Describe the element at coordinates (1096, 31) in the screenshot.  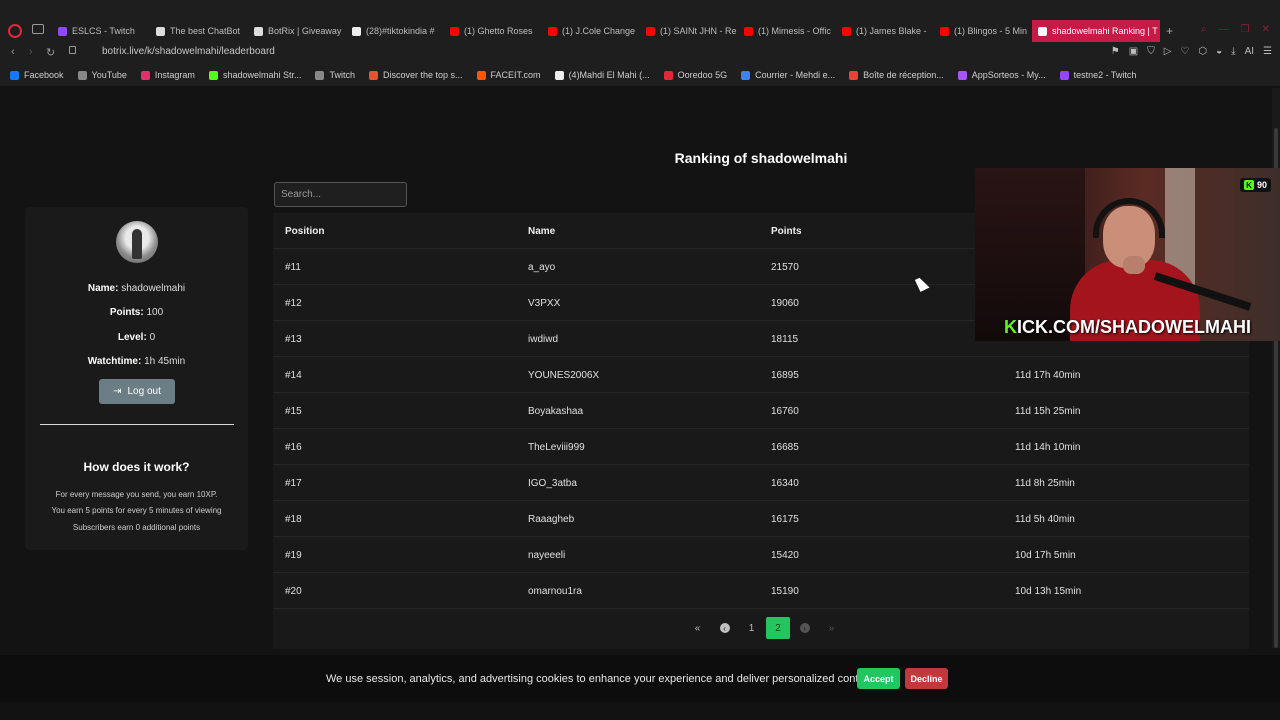
I see `active-browser-tab: shadowelmahi Ranking | T×` at that location.